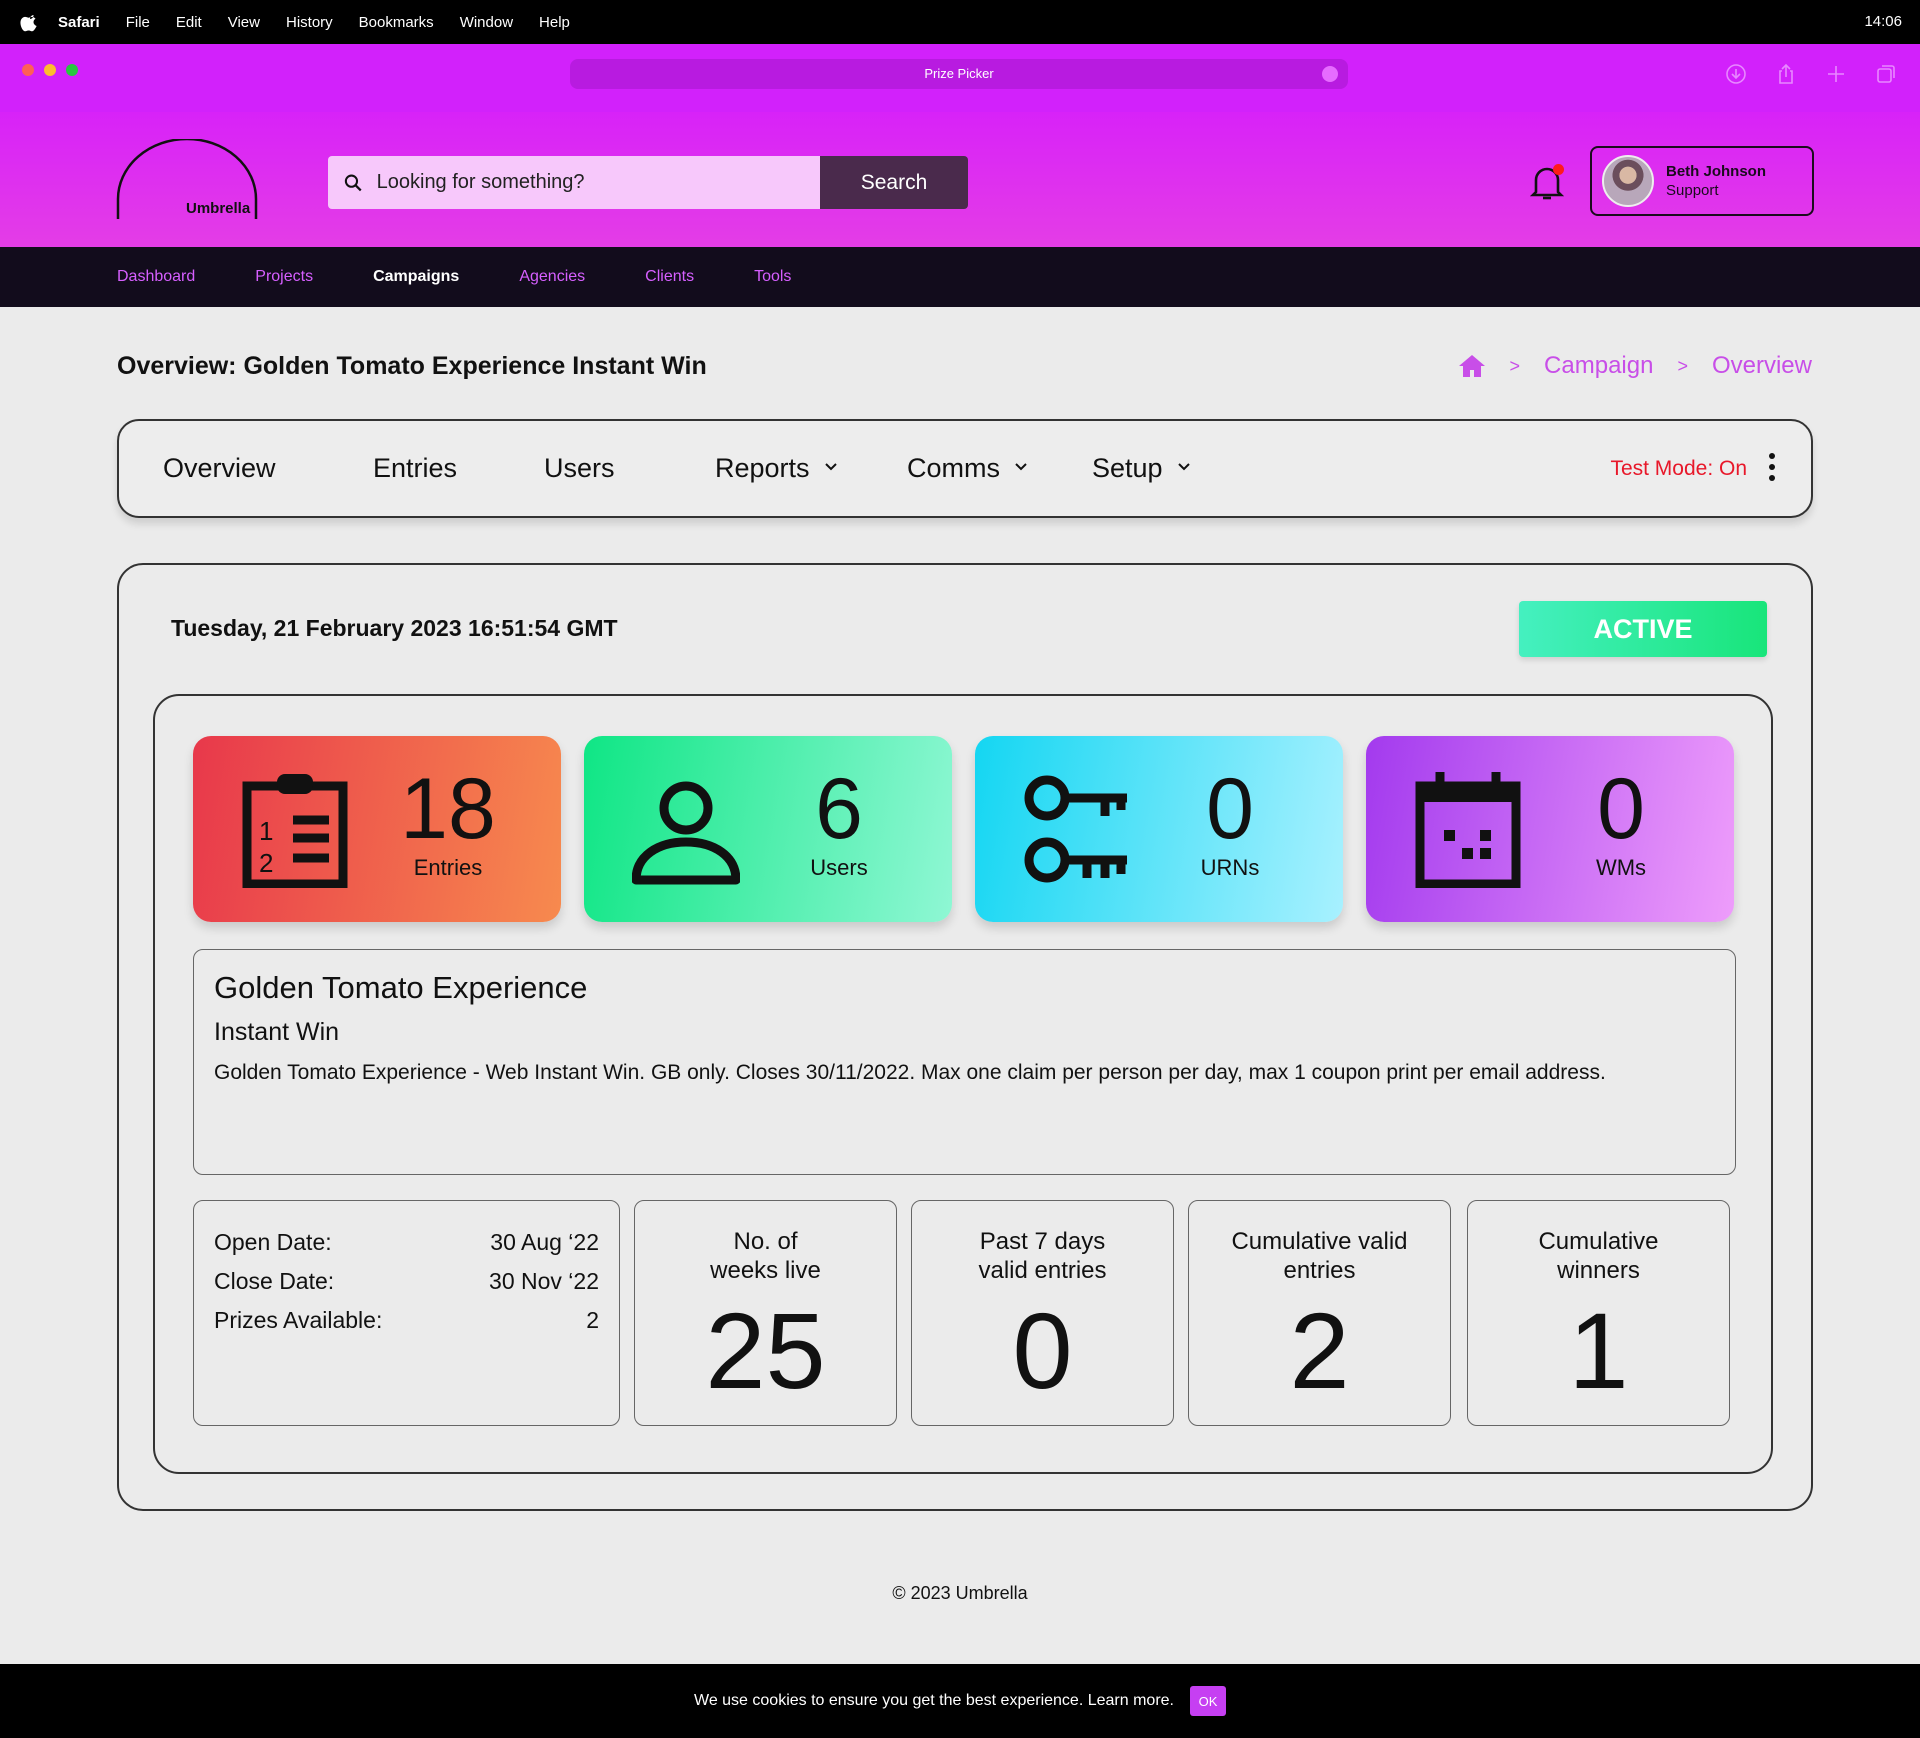 Image resolution: width=1920 pixels, height=1738 pixels. I want to click on menu-window: Window, so click(486, 22).